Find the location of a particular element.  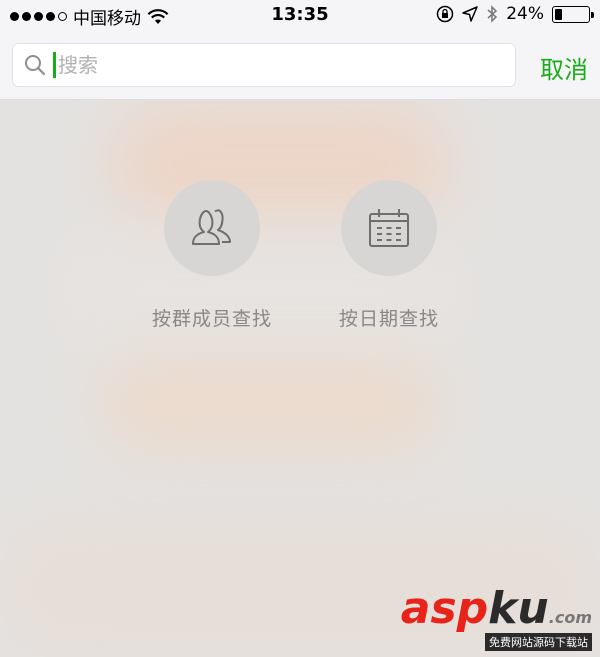

status-right: 24% is located at coordinates (515, 14).